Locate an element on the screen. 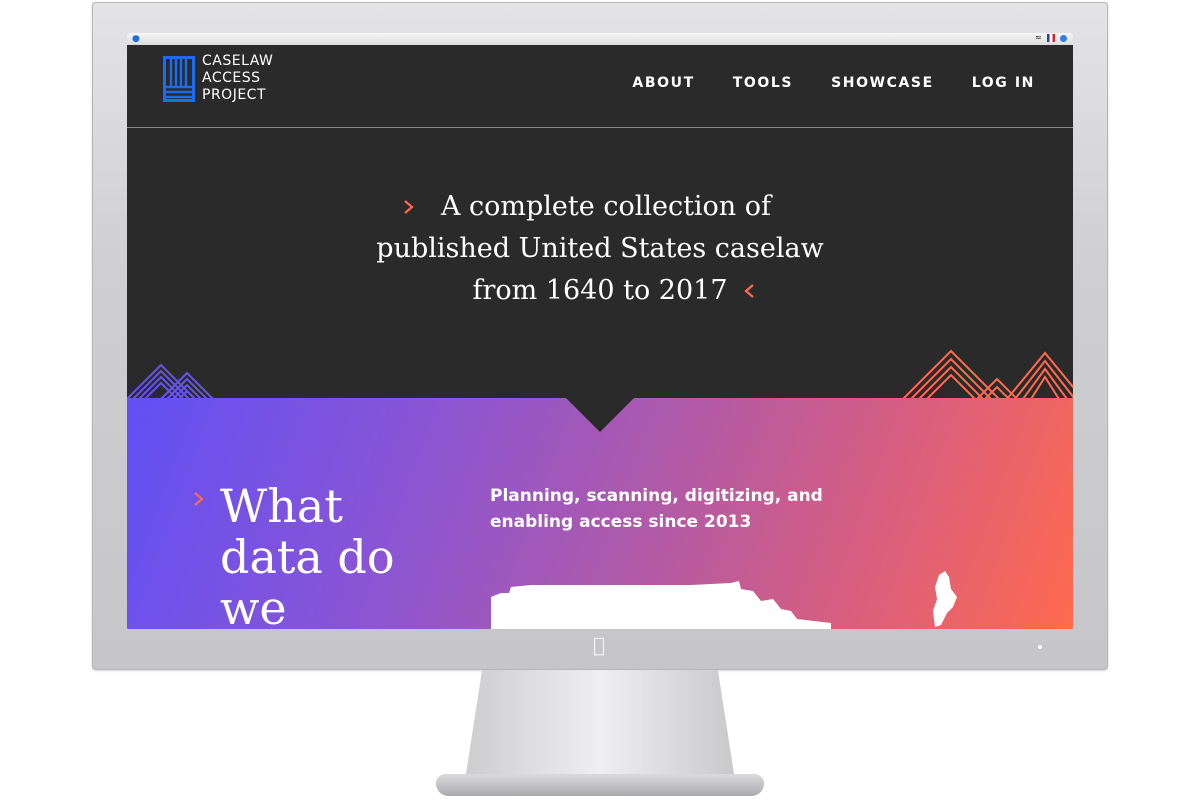 The width and height of the screenshot is (1200, 800). main-nav: ABOUT TOOLS SHOWCASE LOG IN is located at coordinates (833, 83).